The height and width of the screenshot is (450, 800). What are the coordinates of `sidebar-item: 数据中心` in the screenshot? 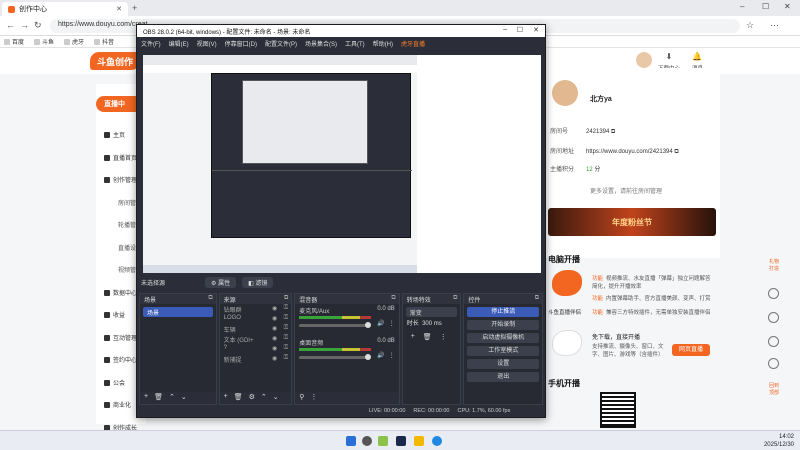 It's located at (120, 292).